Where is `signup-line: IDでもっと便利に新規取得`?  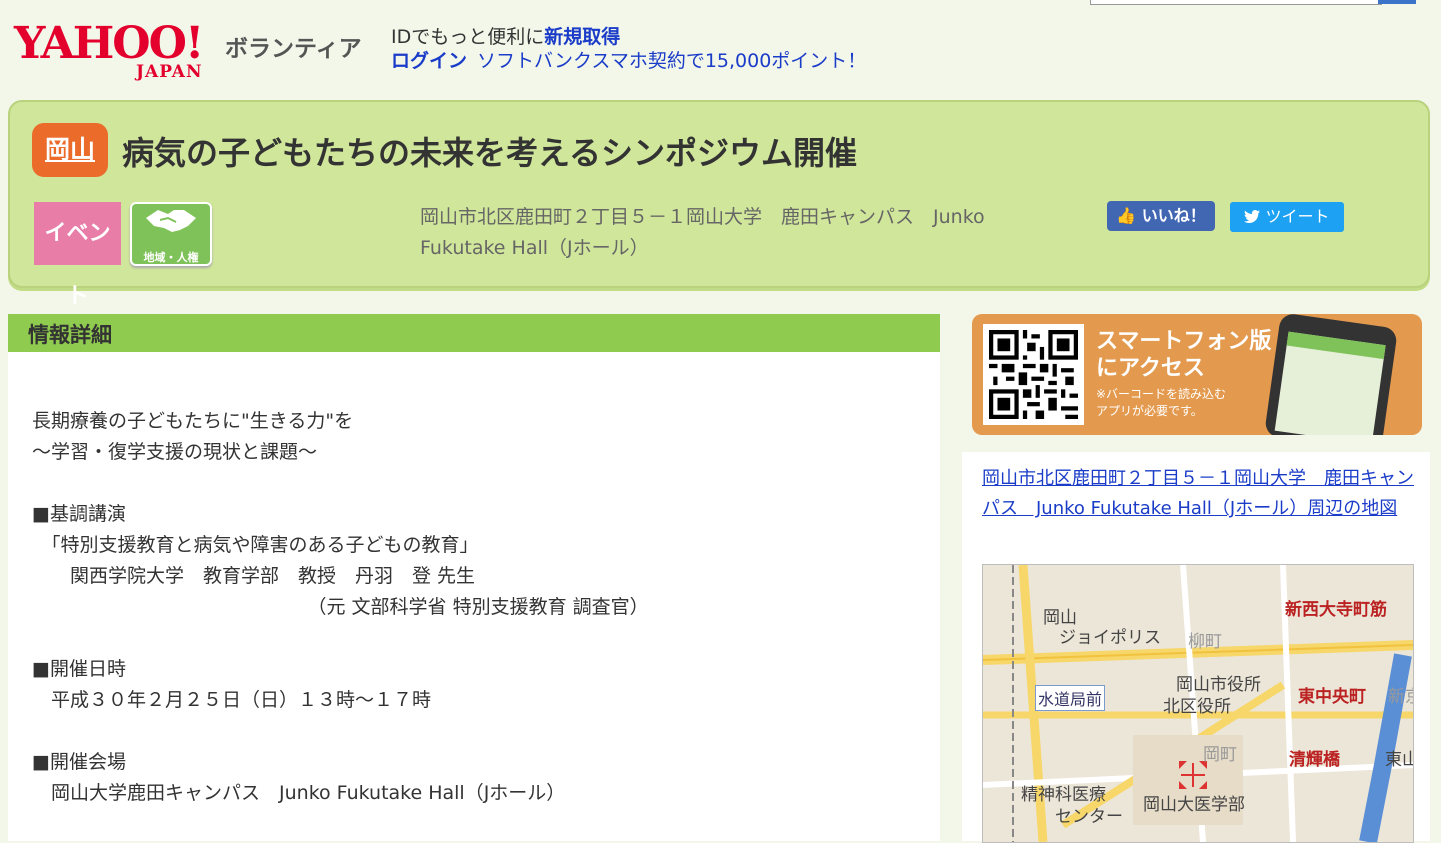
signup-line: IDでもっと便利に新規取得 is located at coordinates (505, 35).